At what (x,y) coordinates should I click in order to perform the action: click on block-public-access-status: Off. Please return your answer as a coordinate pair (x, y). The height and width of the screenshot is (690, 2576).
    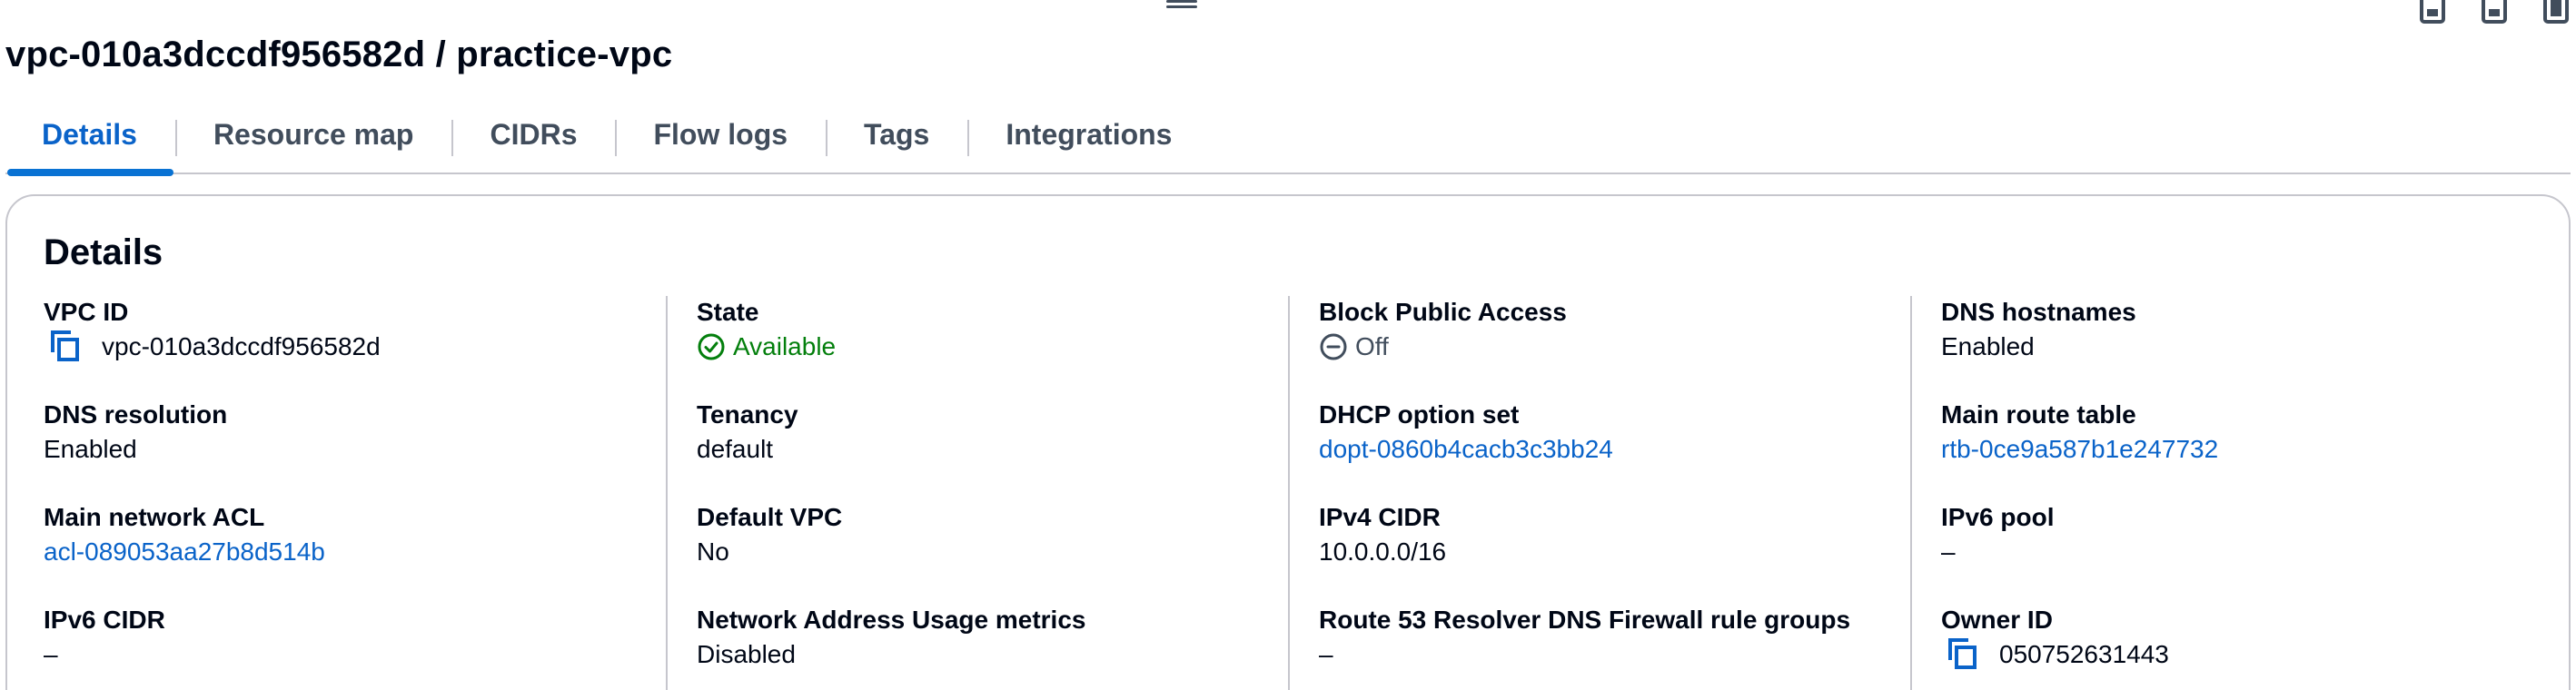
    Looking at the image, I should click on (1372, 346).